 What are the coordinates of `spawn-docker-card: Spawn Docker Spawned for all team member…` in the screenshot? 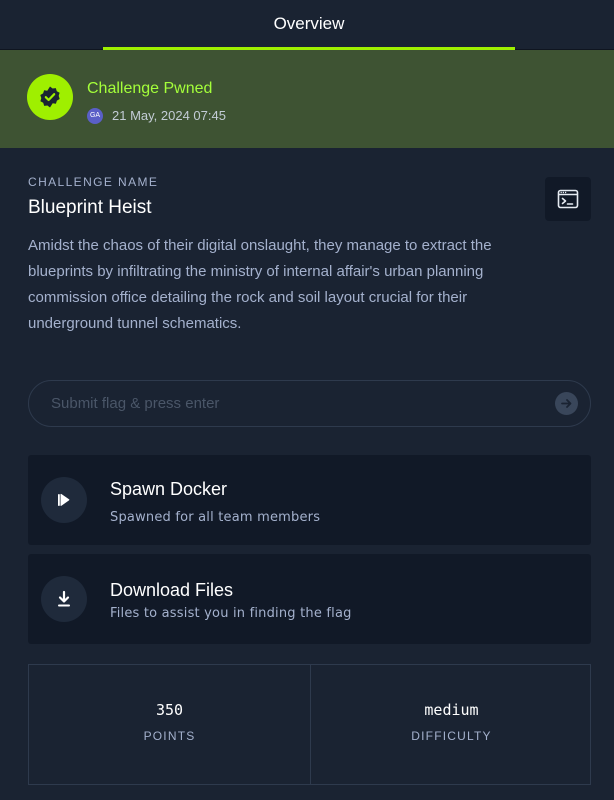 It's located at (309, 500).